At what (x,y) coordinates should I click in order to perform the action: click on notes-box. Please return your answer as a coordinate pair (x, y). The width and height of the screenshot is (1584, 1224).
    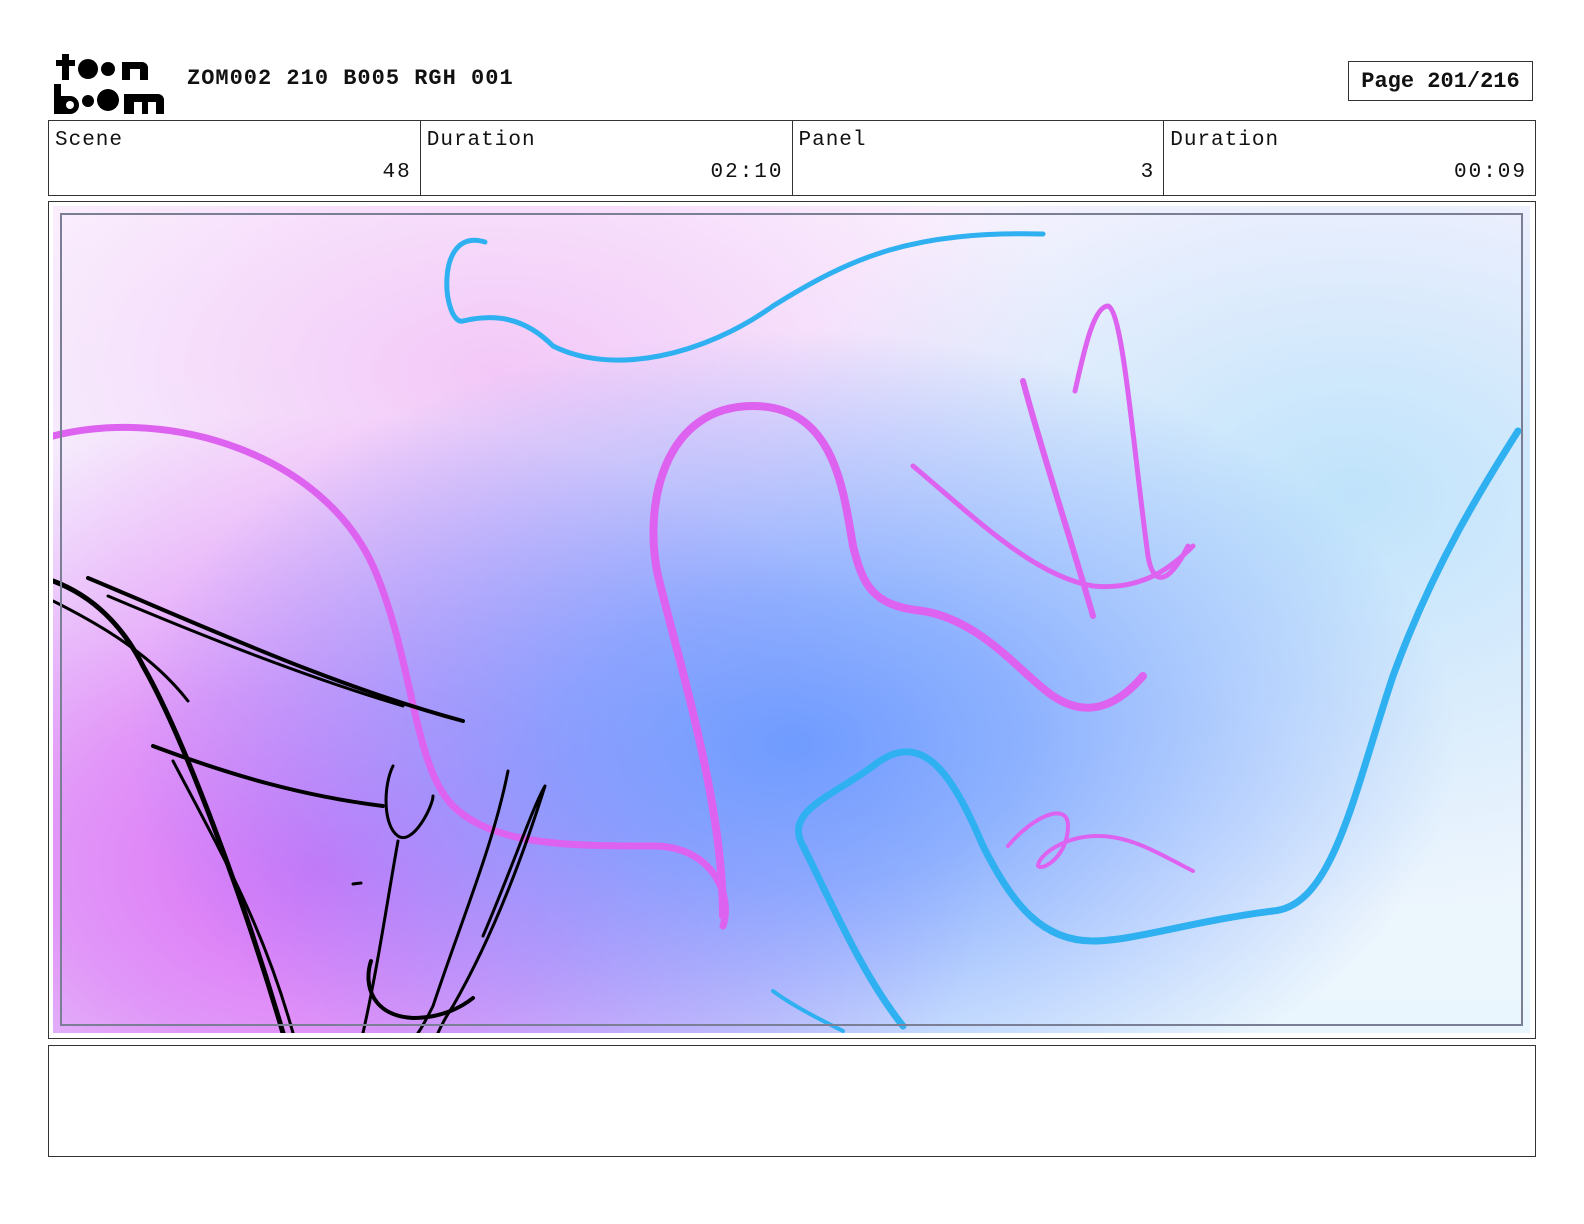
    Looking at the image, I should click on (792, 1101).